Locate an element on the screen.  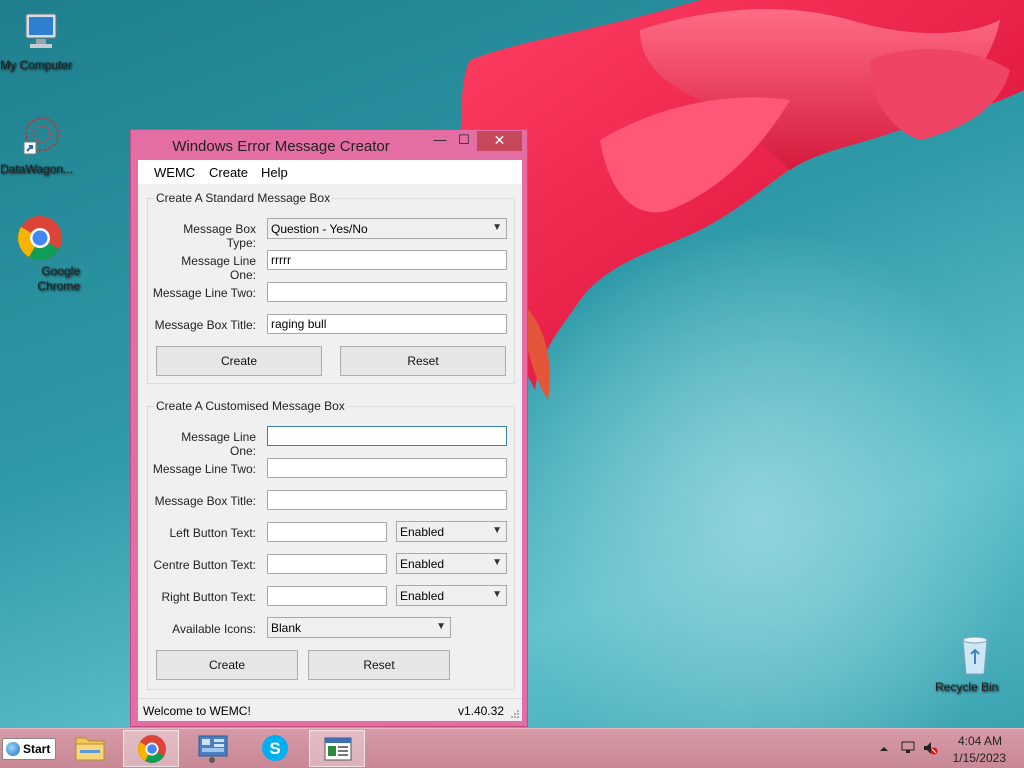
right-button-state-value: Enabled is located at coordinates (422, 596).